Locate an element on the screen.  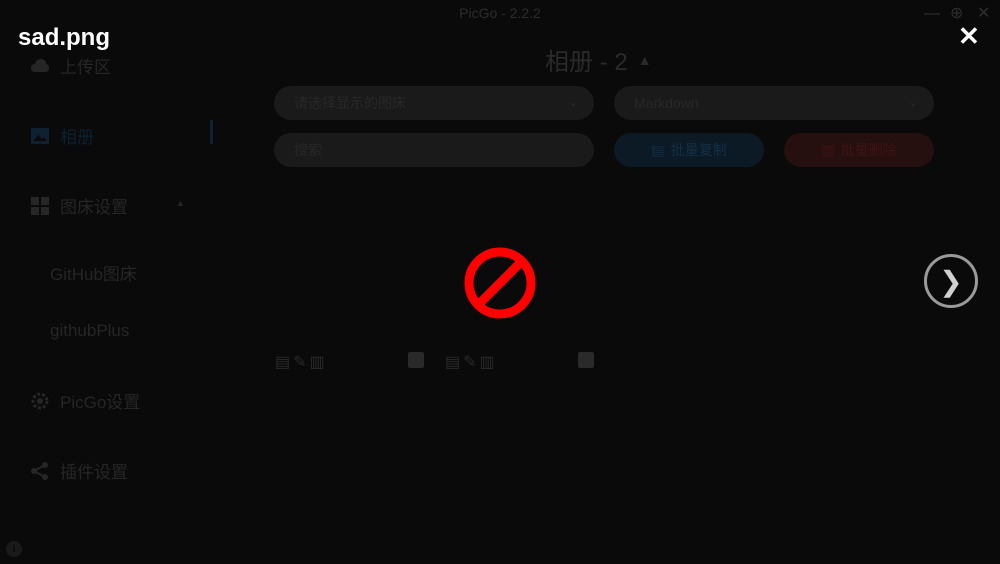
batch-delete-button: ▥ 批量删除 is located at coordinates (859, 150).